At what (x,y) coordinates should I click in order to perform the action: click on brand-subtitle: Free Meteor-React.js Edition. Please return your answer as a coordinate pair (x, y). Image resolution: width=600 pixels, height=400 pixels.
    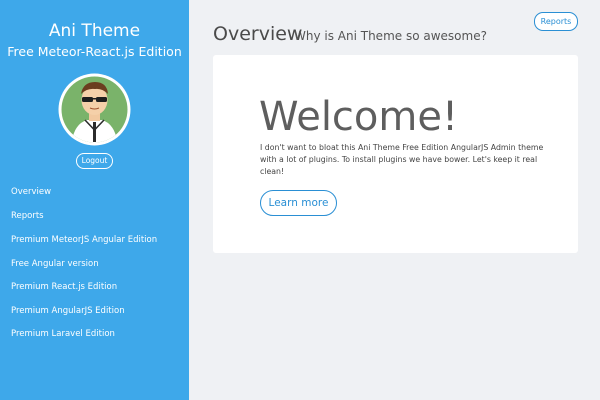
    Looking at the image, I should click on (94, 51).